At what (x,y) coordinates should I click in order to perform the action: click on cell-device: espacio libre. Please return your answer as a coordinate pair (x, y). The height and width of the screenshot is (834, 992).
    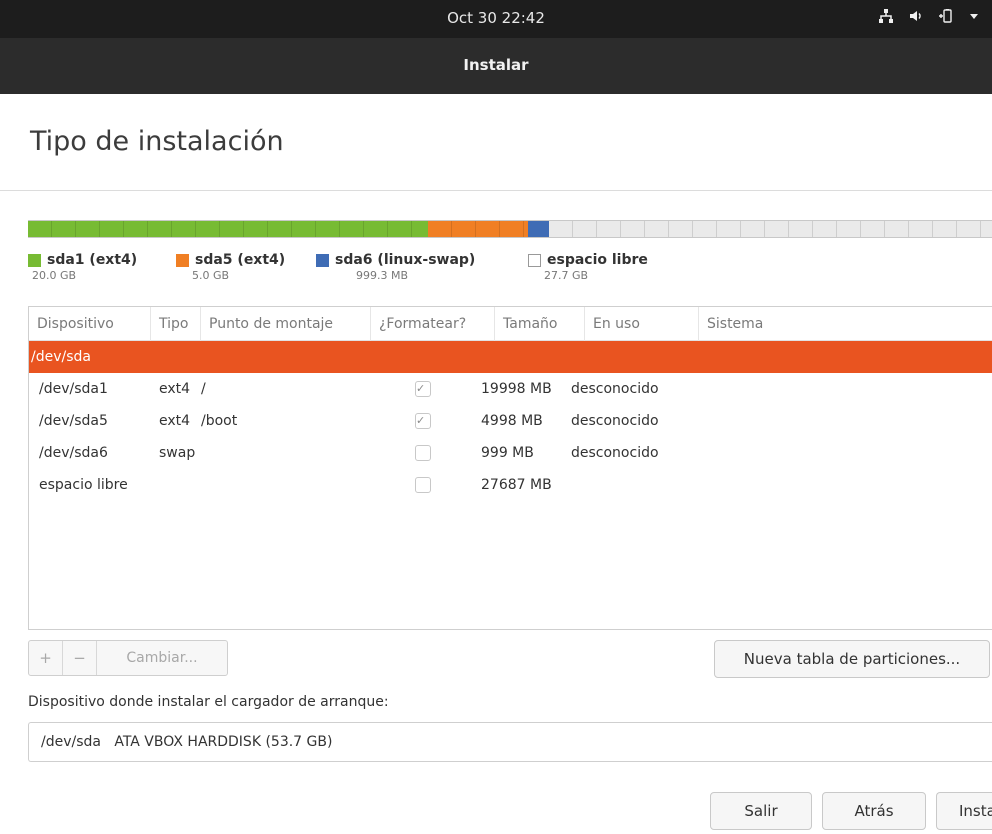
    Looking at the image, I should click on (83, 485).